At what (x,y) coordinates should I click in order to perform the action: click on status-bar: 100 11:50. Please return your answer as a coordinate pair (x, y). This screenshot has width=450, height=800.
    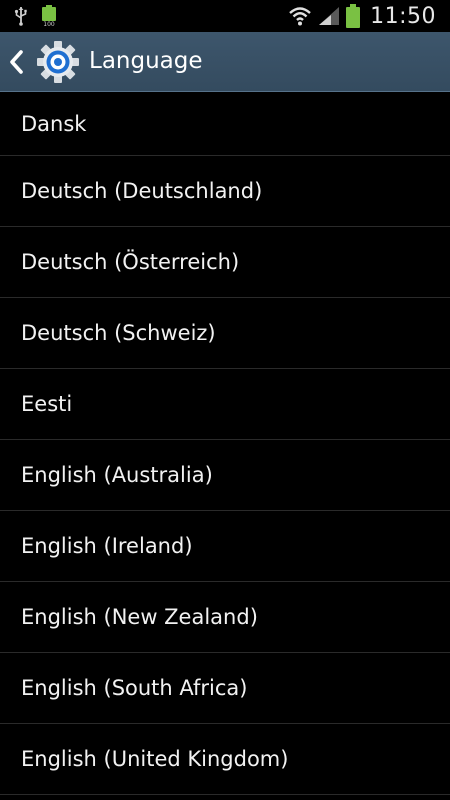
    Looking at the image, I should click on (225, 16).